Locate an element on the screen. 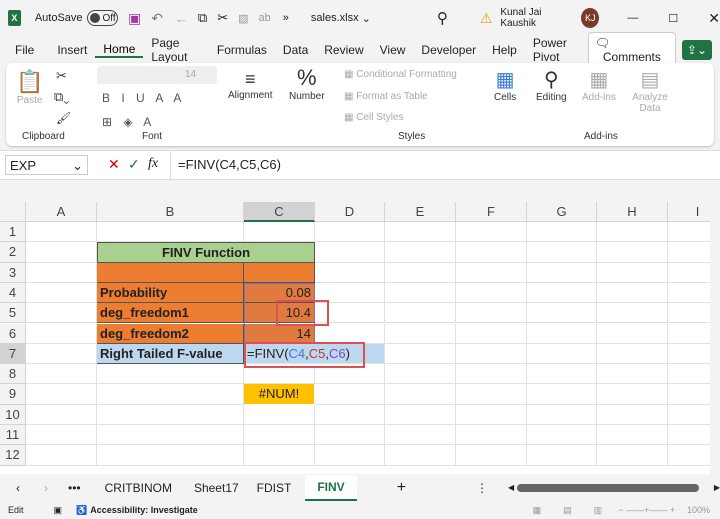 This screenshot has width=720, height=519. insert-function-button: fx is located at coordinates (153, 164).